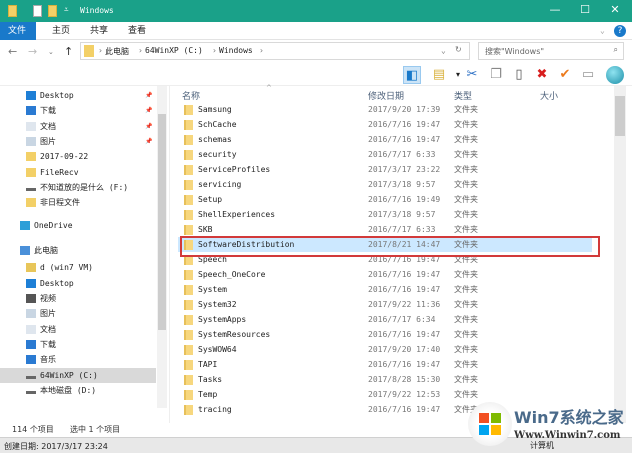 The height and width of the screenshot is (453, 632). Describe the element at coordinates (385, 184) in the screenshot. I see `file-row: servicing 2017/3/18 9:57 文件夹` at that location.